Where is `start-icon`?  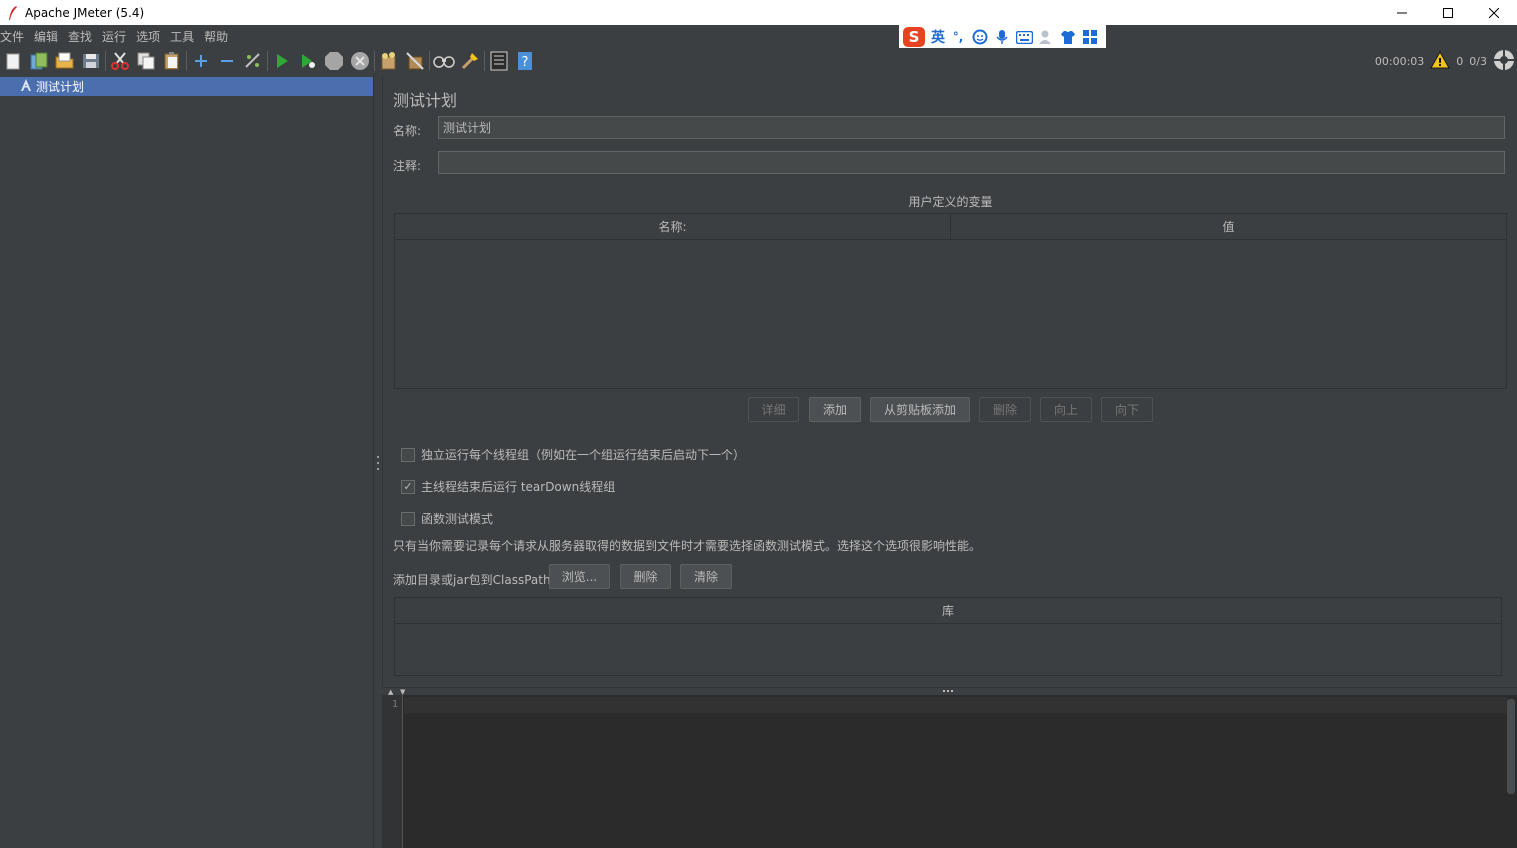 start-icon is located at coordinates (282, 61).